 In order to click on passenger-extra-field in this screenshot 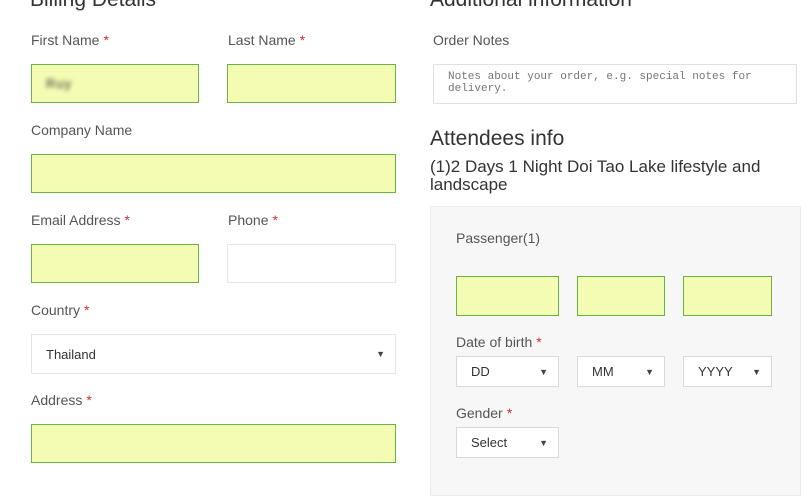, I will do `click(727, 296)`.